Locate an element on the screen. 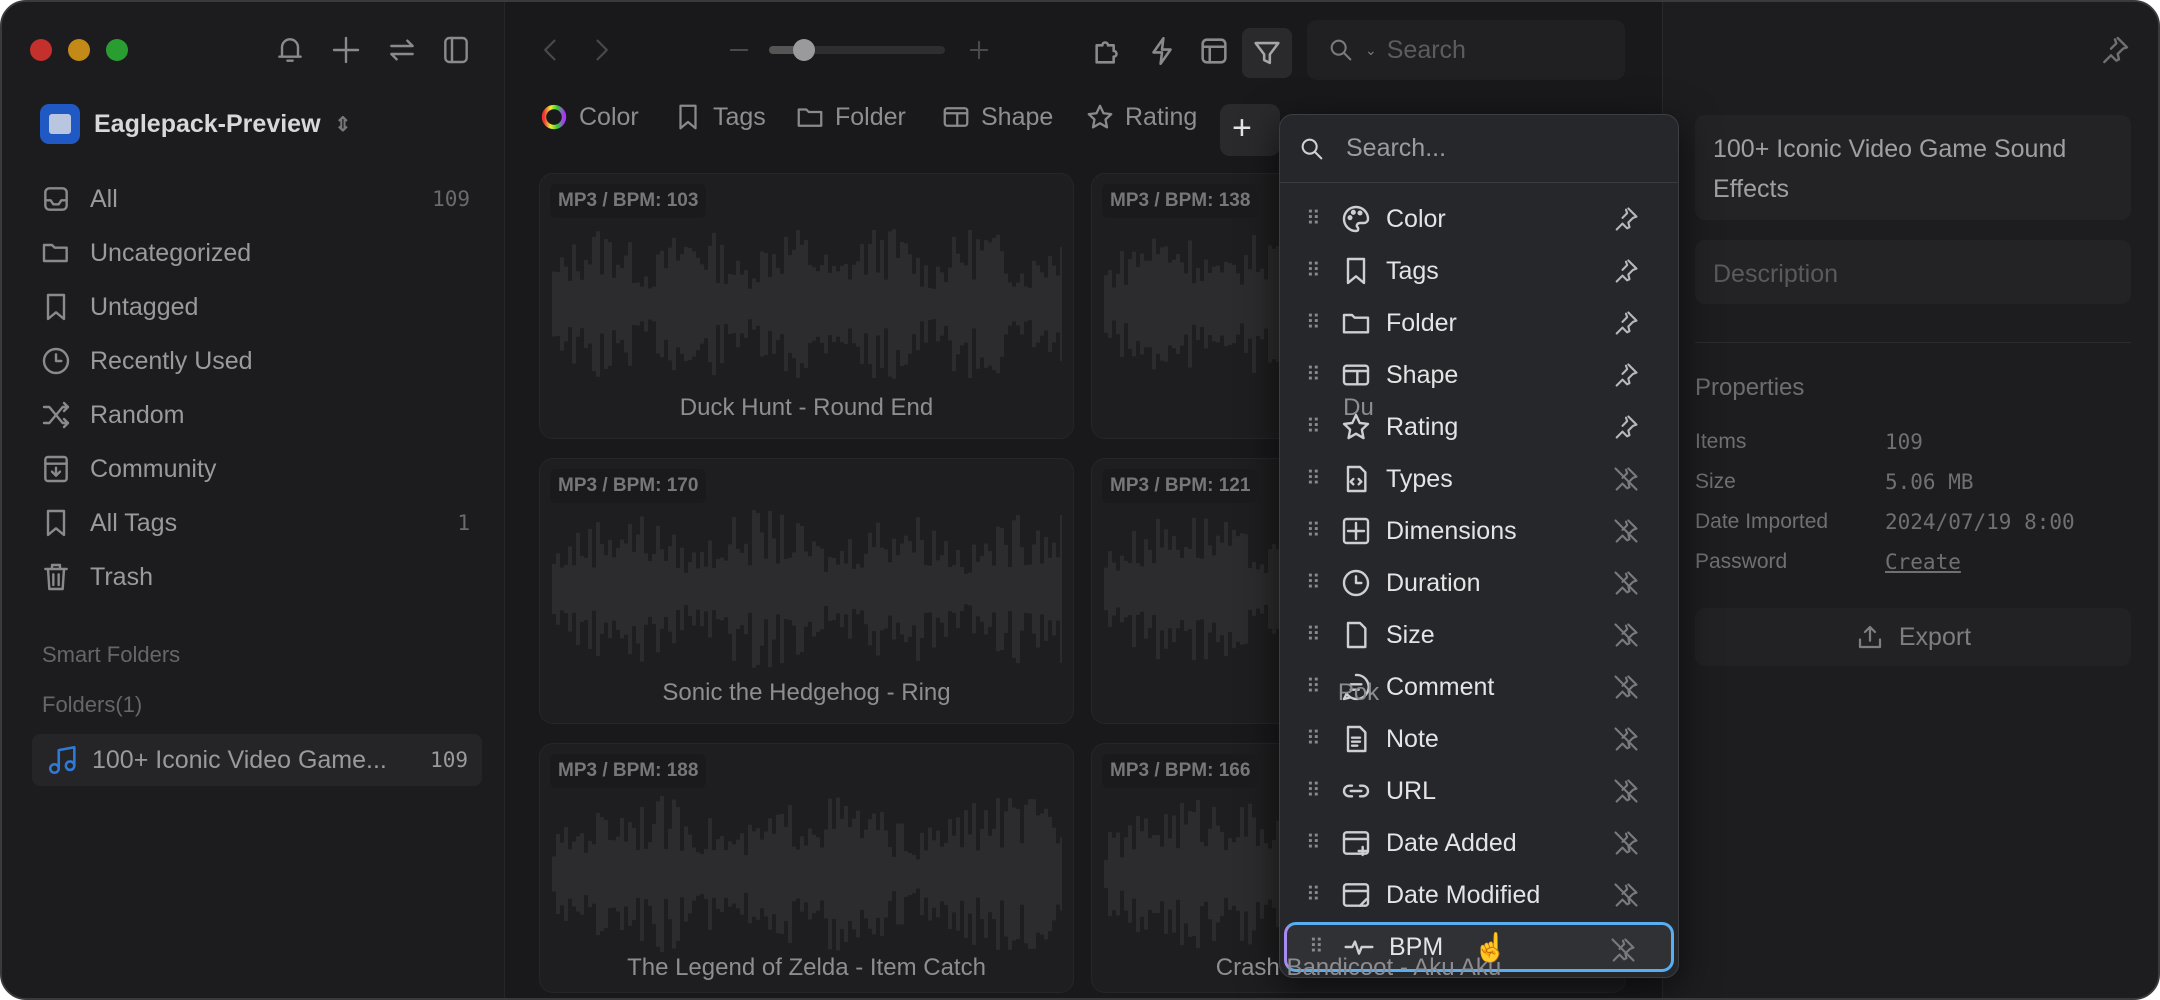 The width and height of the screenshot is (2160, 1000). filter-shape: Shape is located at coordinates (997, 117).